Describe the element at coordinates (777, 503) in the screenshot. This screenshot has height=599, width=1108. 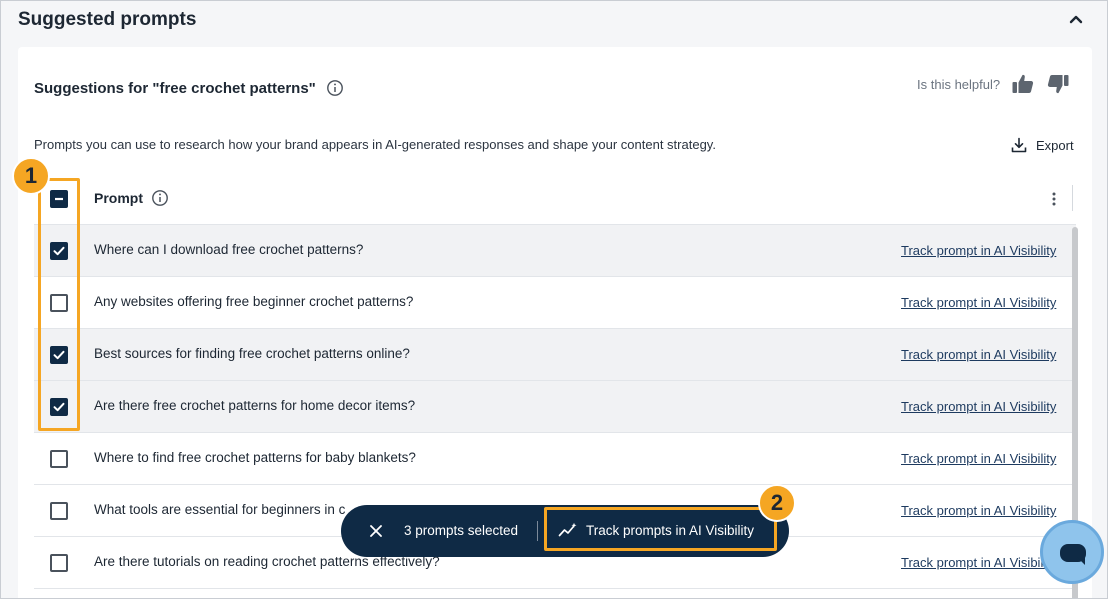
I see `step-badge-2: 2` at that location.